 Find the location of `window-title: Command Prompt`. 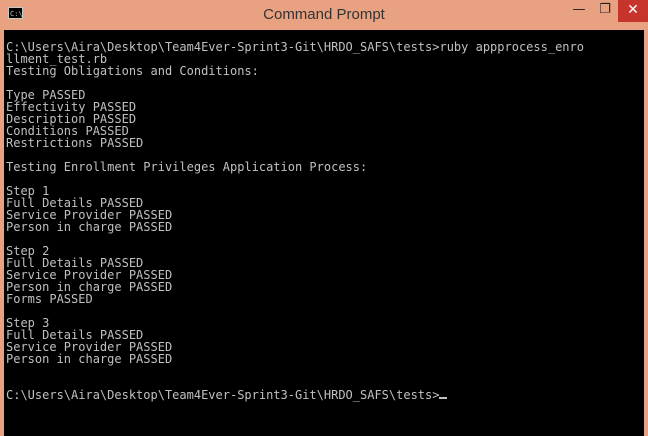

window-title: Command Prompt is located at coordinates (324, 14).